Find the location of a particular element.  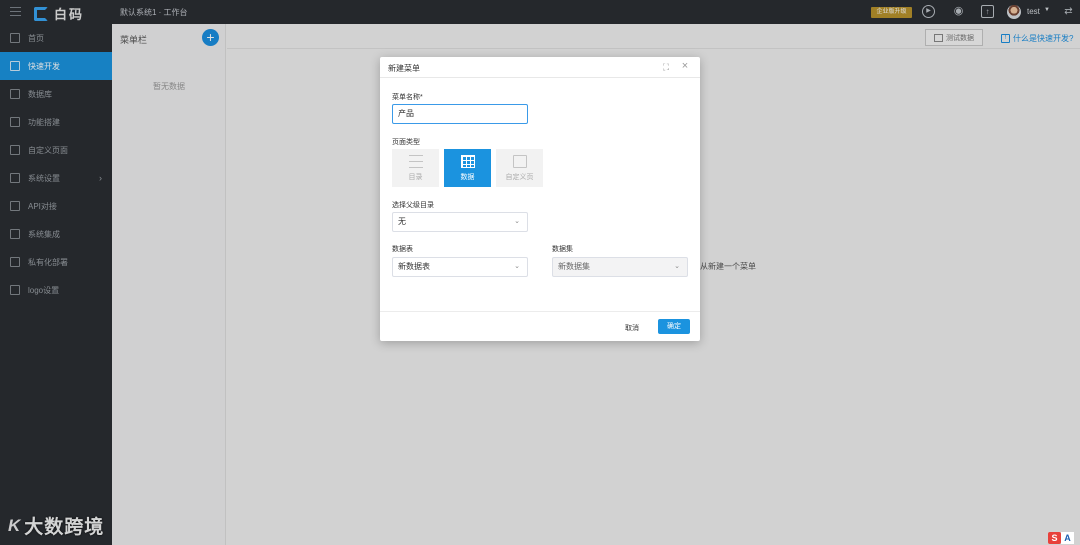

input-method-badge: S A is located at coordinates (1061, 538).